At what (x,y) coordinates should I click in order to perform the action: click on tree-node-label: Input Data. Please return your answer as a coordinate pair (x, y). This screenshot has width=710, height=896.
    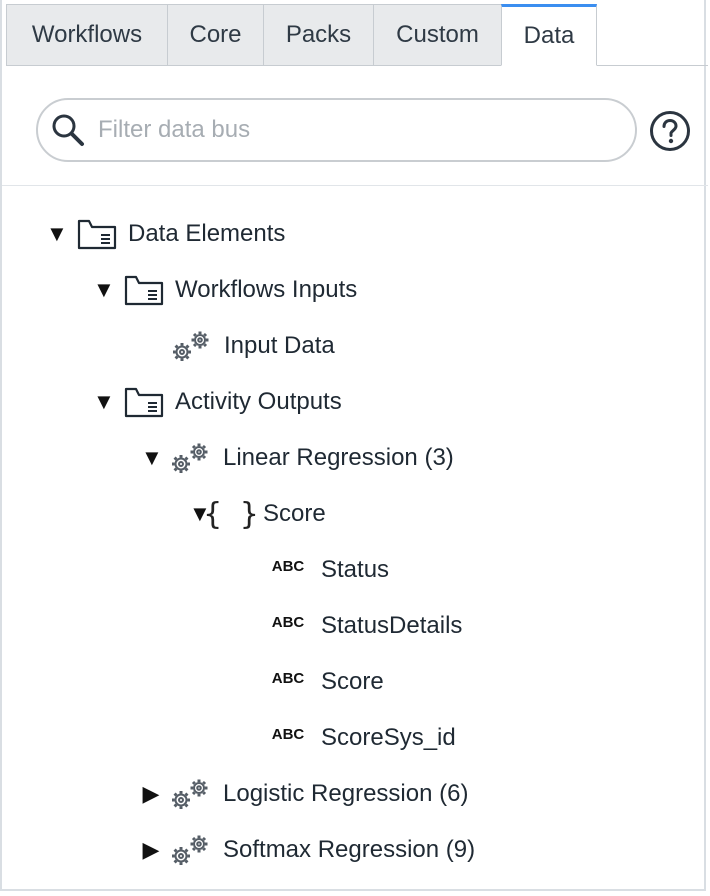
    Looking at the image, I should click on (279, 345).